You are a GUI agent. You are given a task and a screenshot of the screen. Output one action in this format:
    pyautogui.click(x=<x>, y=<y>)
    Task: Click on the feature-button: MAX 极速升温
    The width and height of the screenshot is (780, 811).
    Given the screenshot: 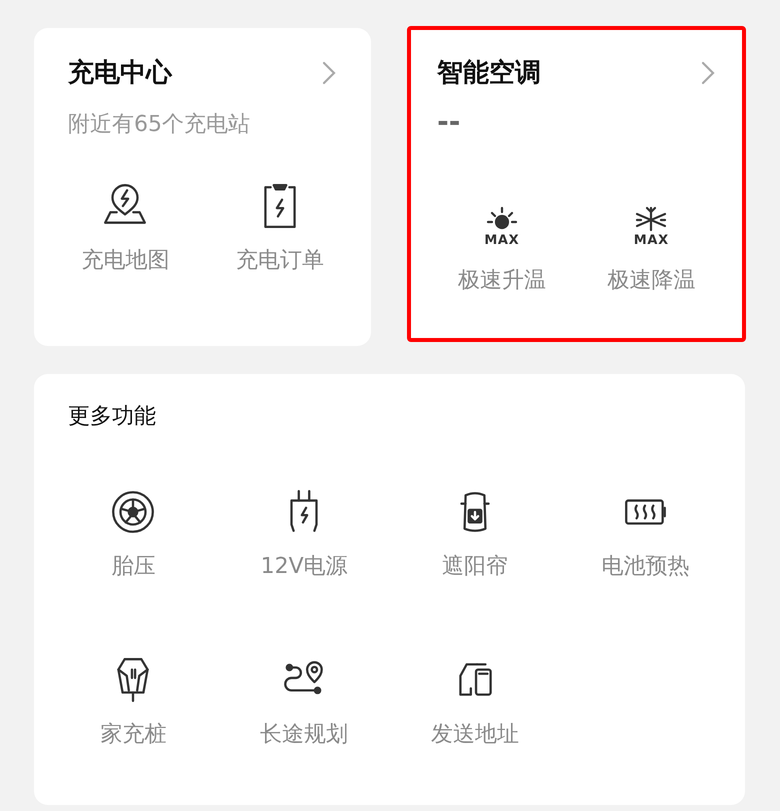 What is the action you would take?
    pyautogui.click(x=502, y=246)
    